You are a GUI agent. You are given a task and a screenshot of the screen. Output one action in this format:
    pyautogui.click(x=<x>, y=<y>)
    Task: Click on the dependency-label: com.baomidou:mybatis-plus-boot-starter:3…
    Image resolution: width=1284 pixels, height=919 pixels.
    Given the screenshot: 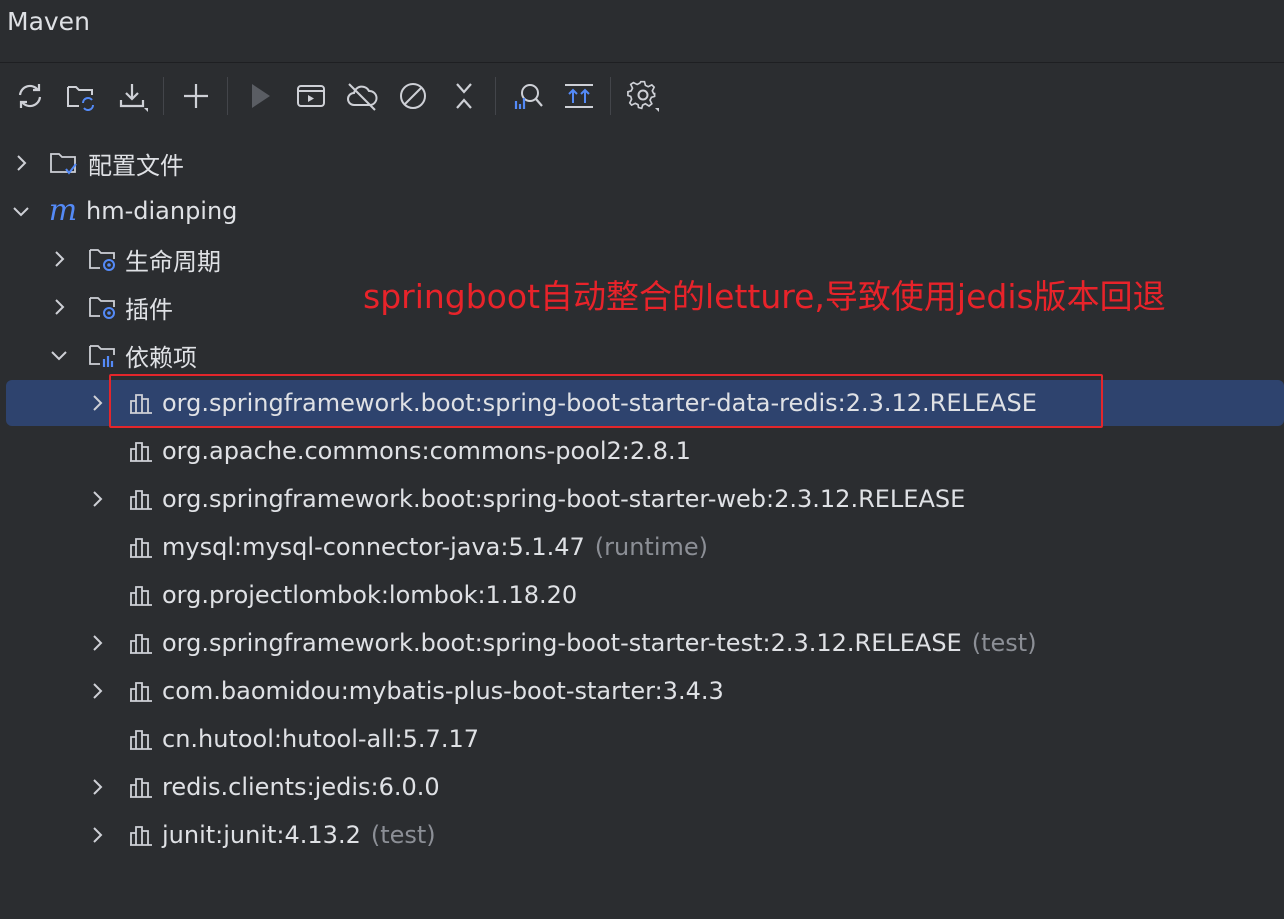 What is the action you would take?
    pyautogui.click(x=443, y=691)
    